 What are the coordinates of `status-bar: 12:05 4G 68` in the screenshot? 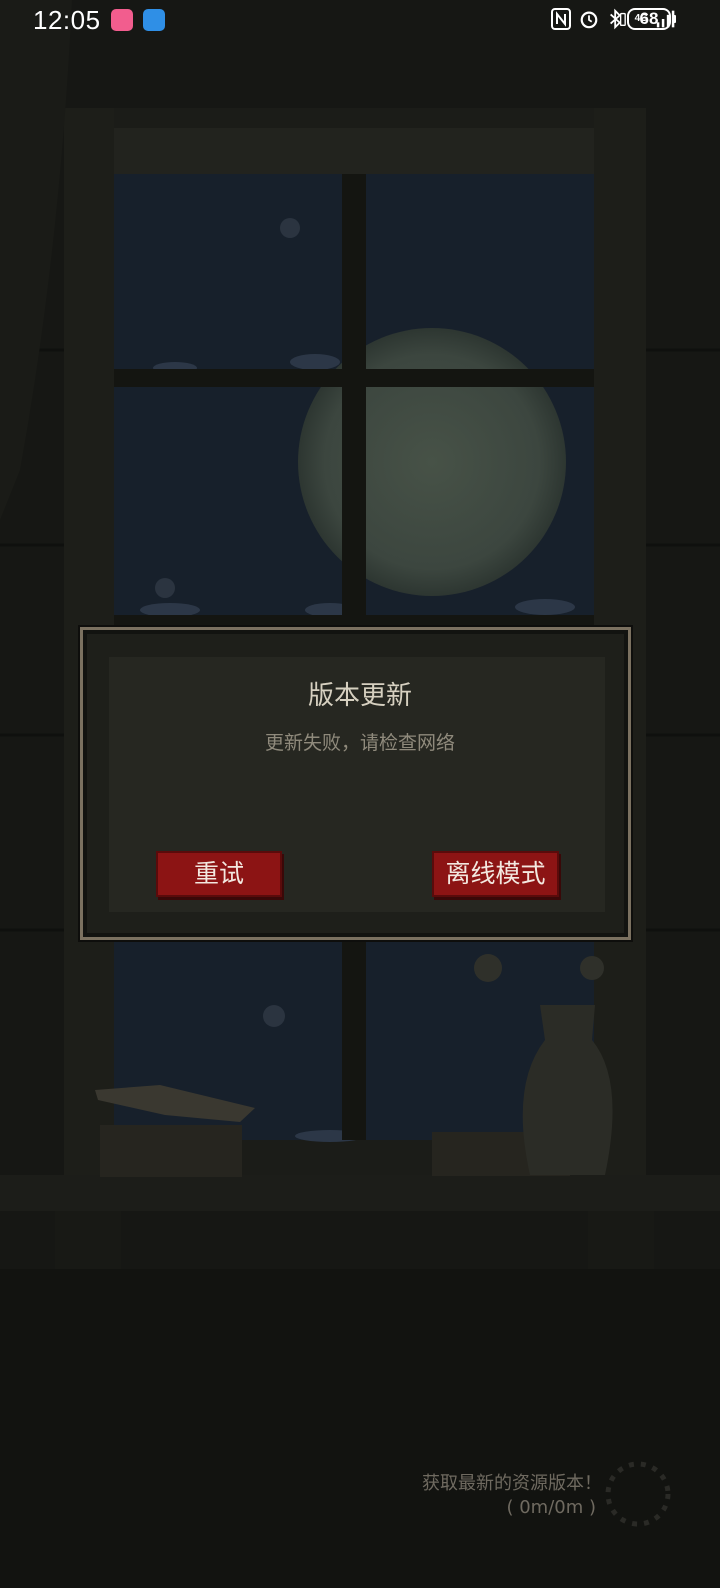 It's located at (360, 21).